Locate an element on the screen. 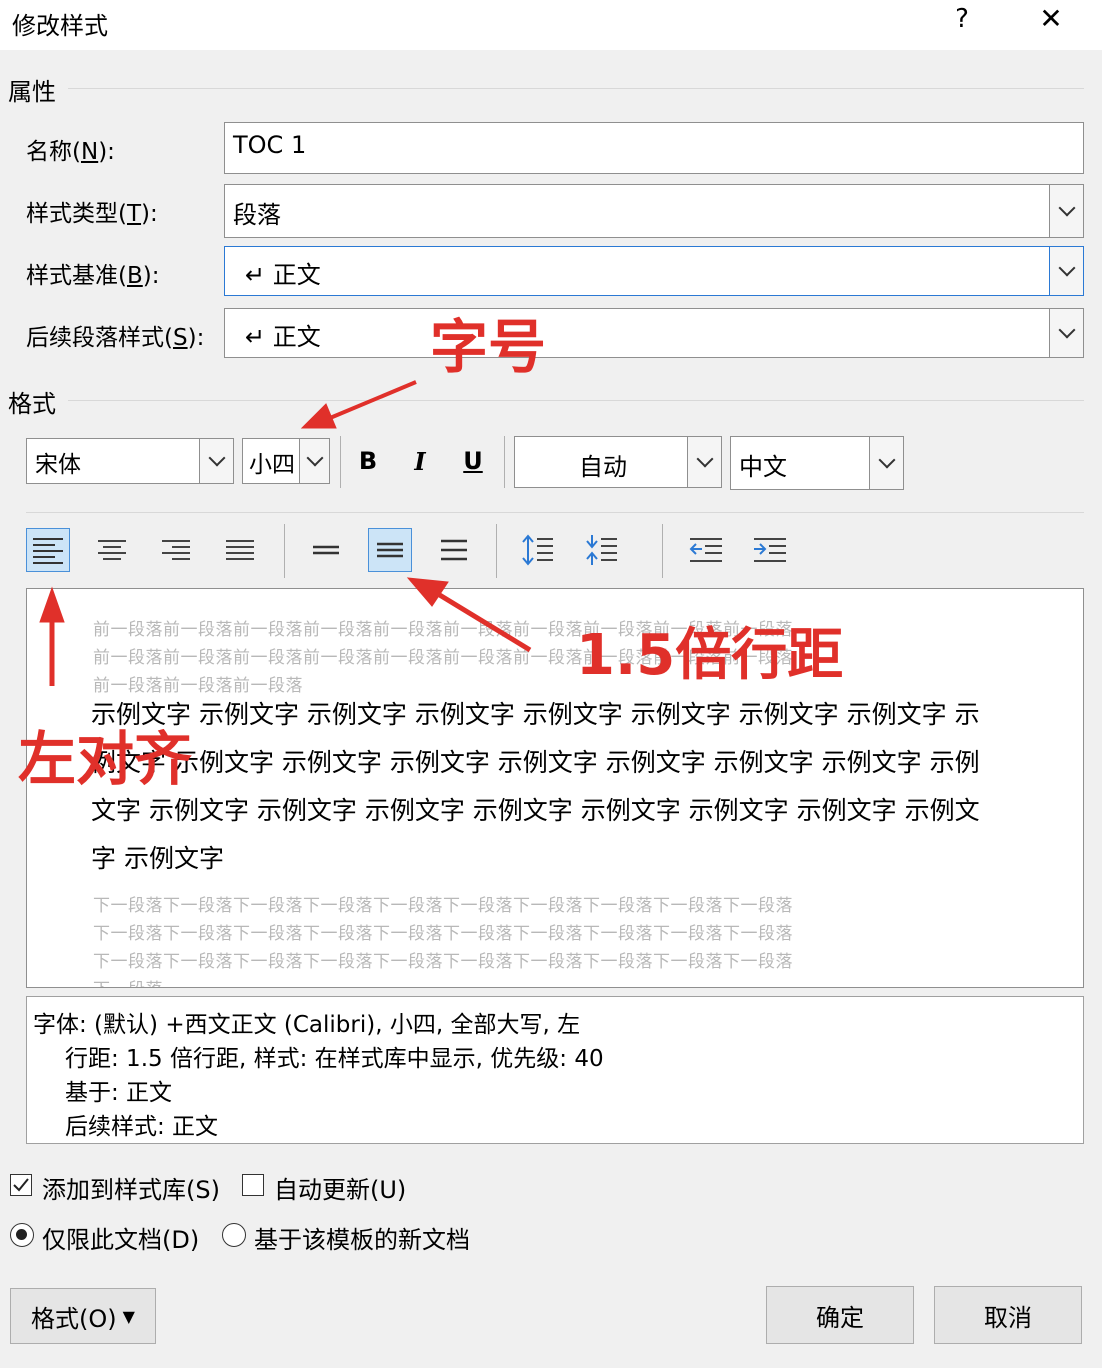  annotation-font-size: 字号 is located at coordinates (488, 347).